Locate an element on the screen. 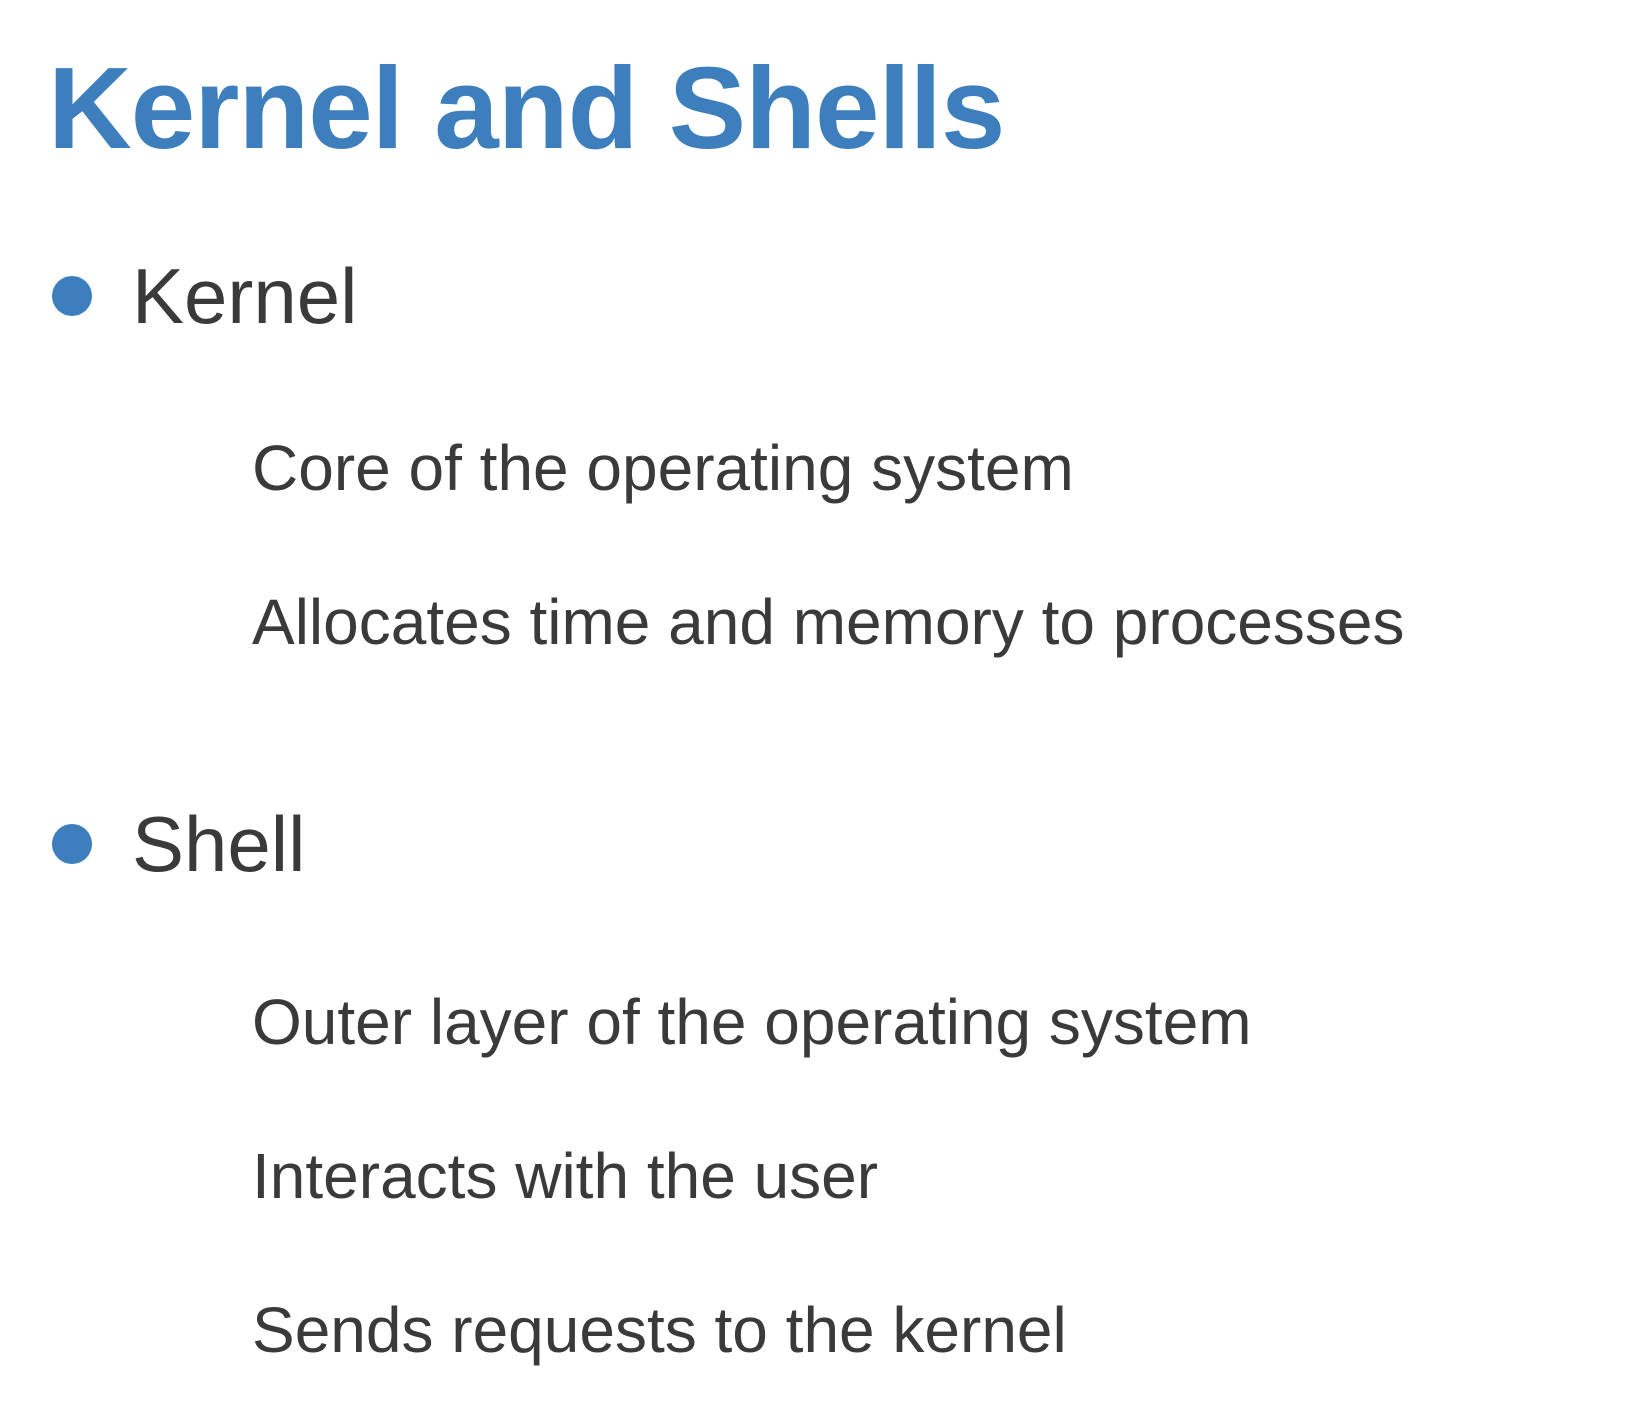 Image resolution: width=1634 pixels, height=1424 pixels. kernel-point-2: Allocates time and memory to processes is located at coordinates (828, 622).